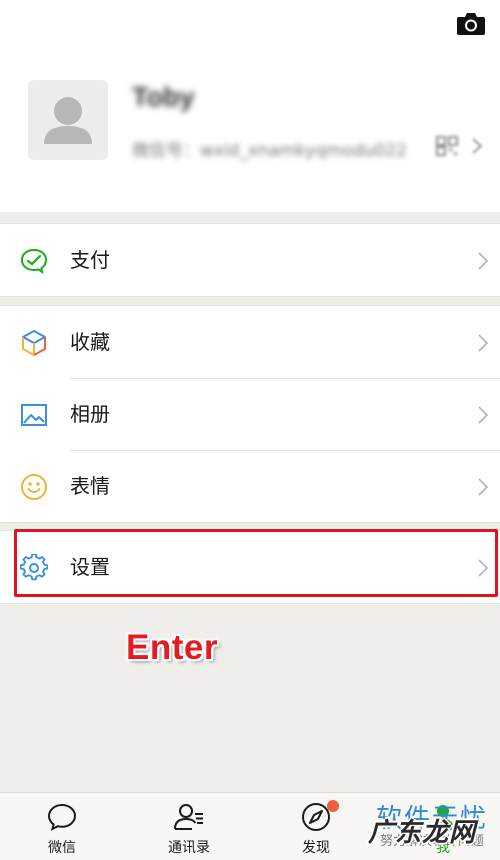 This screenshot has height=860, width=500. Describe the element at coordinates (90, 342) in the screenshot. I see `menu-label-favorites: 收藏` at that location.